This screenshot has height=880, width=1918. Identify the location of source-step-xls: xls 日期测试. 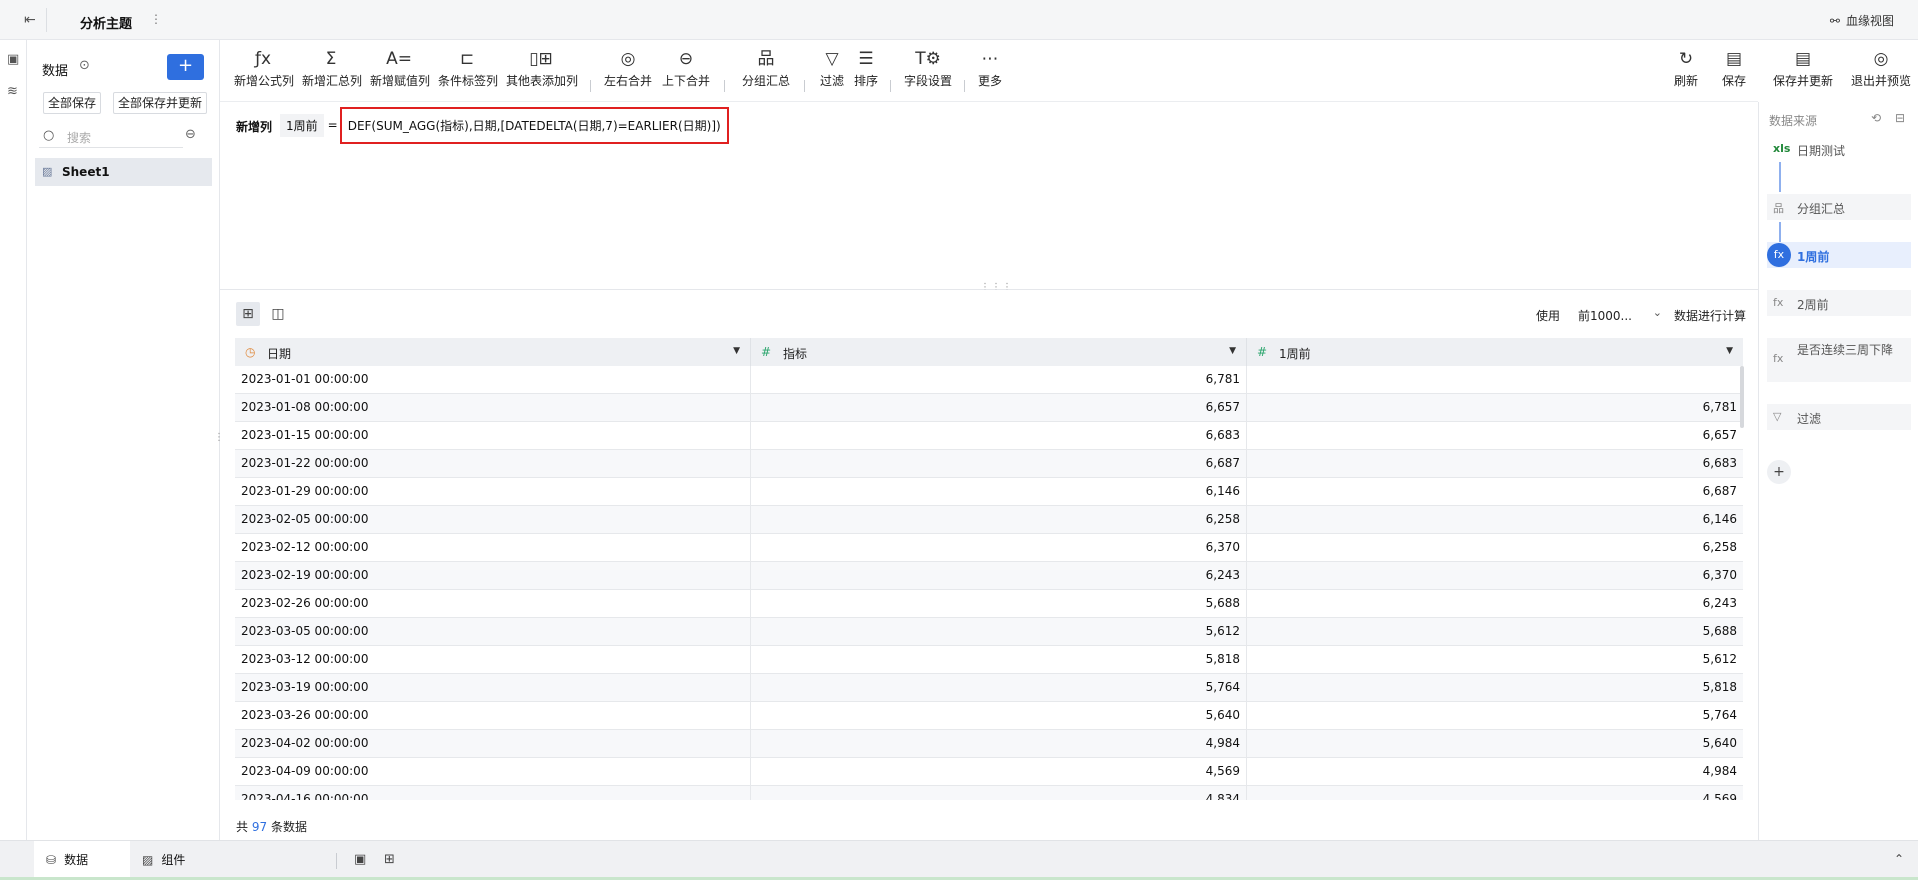
(1839, 149).